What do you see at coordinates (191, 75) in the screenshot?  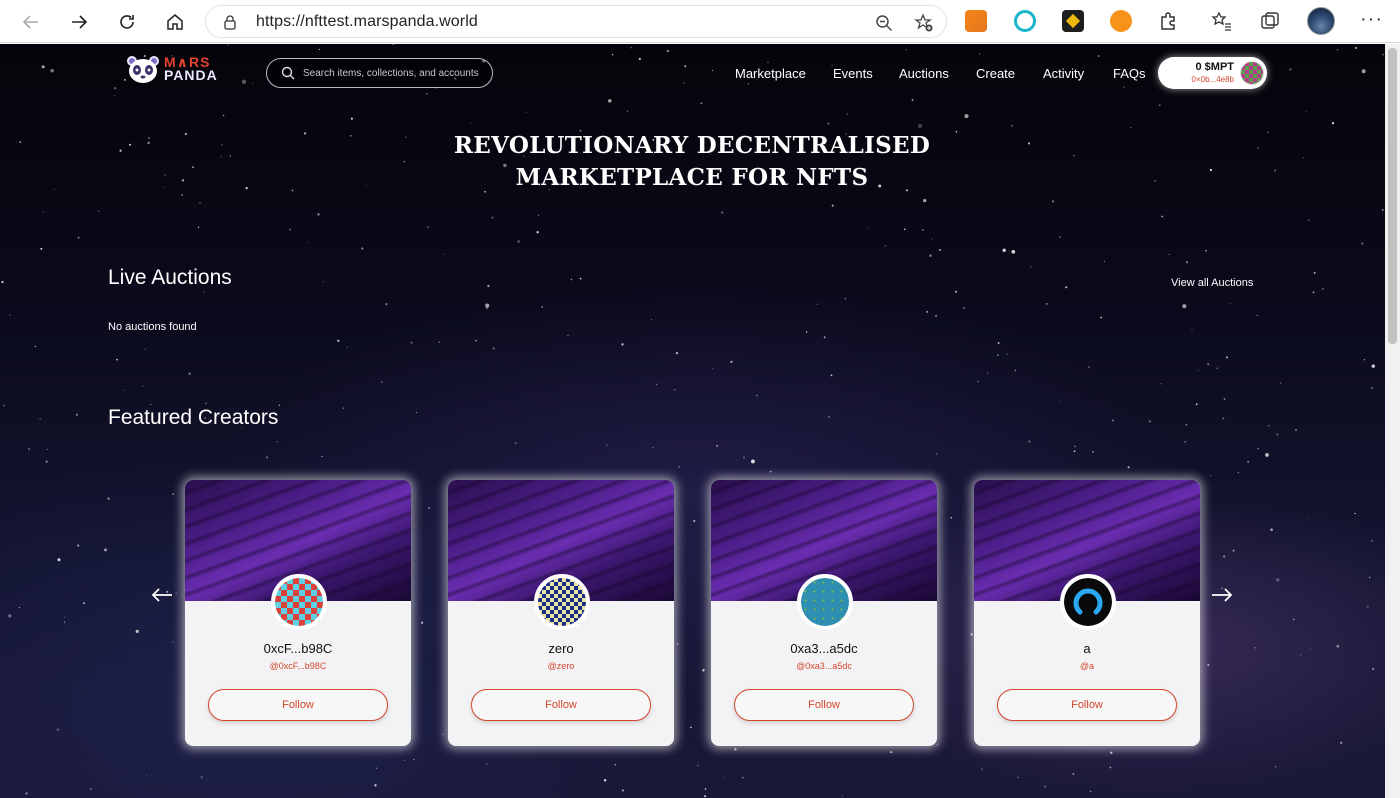 I see `logo-panda-text: PANDA` at bounding box center [191, 75].